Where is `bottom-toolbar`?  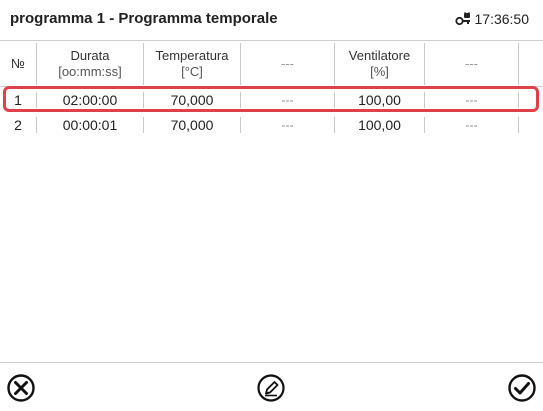
bottom-toolbar is located at coordinates (271, 386).